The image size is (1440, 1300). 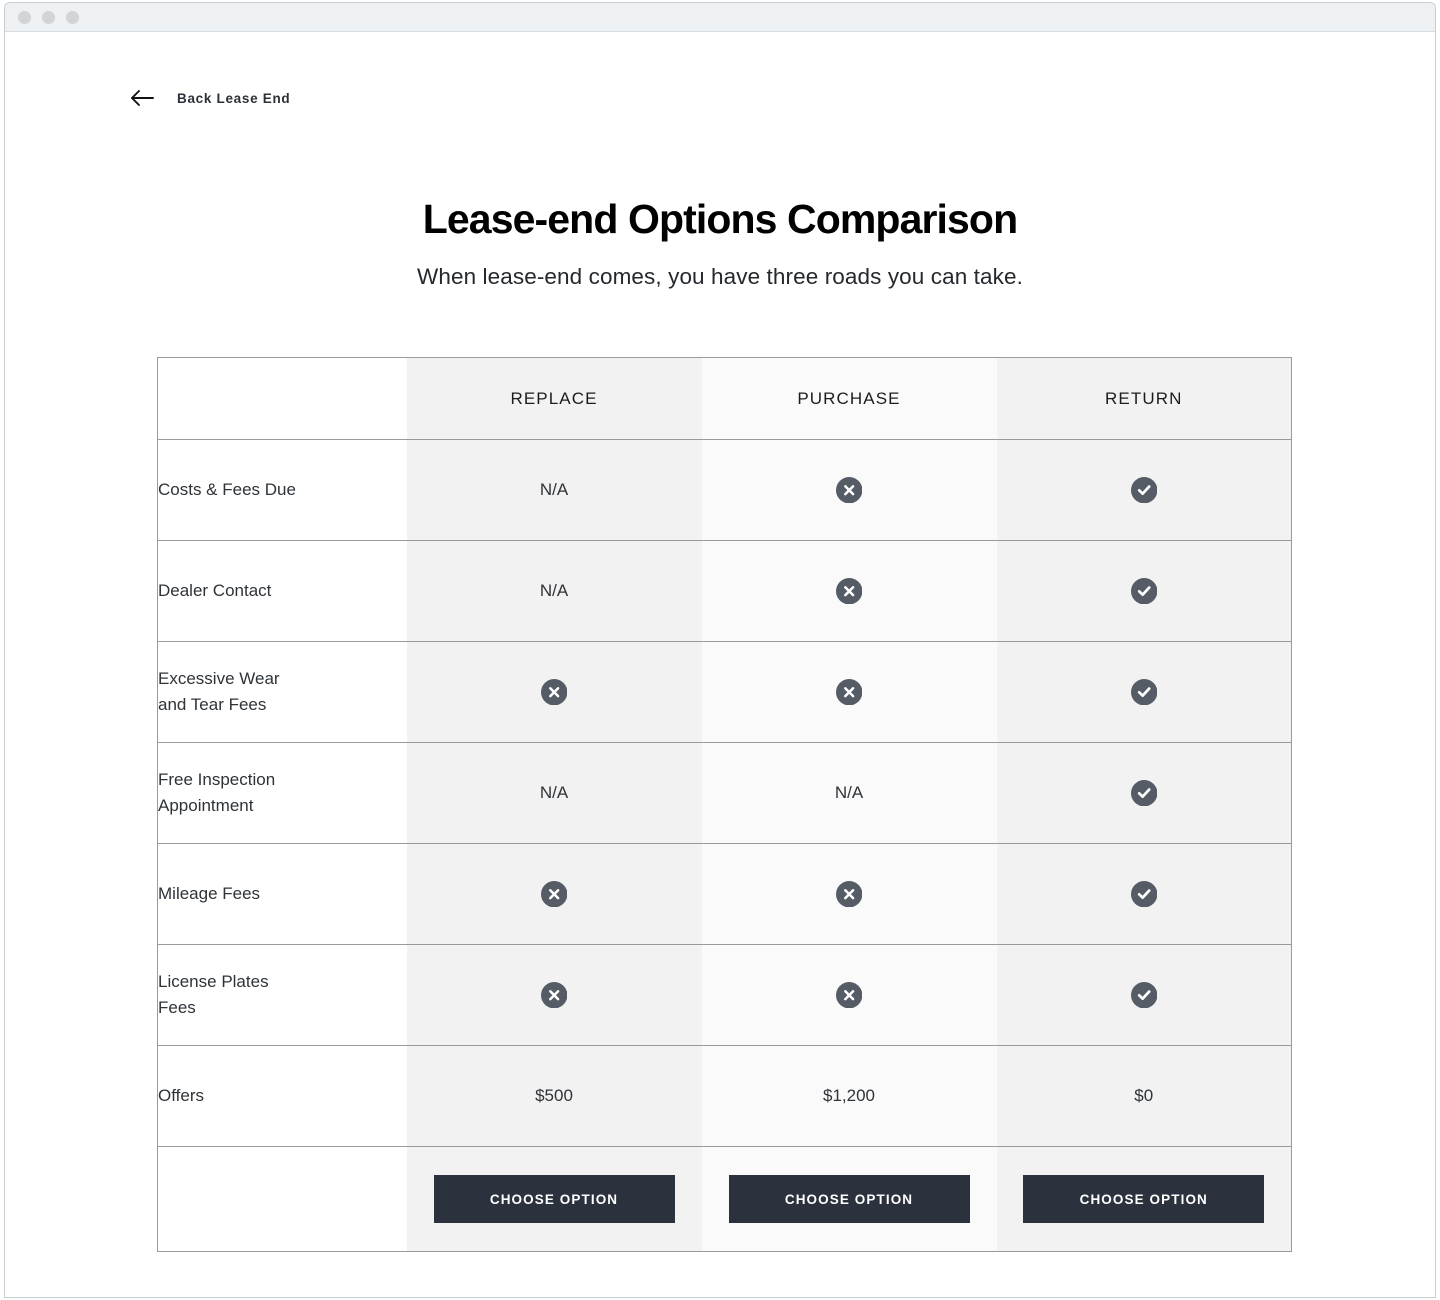 I want to click on row-label: Excessive Wear and Tear Fees, so click(x=282, y=692).